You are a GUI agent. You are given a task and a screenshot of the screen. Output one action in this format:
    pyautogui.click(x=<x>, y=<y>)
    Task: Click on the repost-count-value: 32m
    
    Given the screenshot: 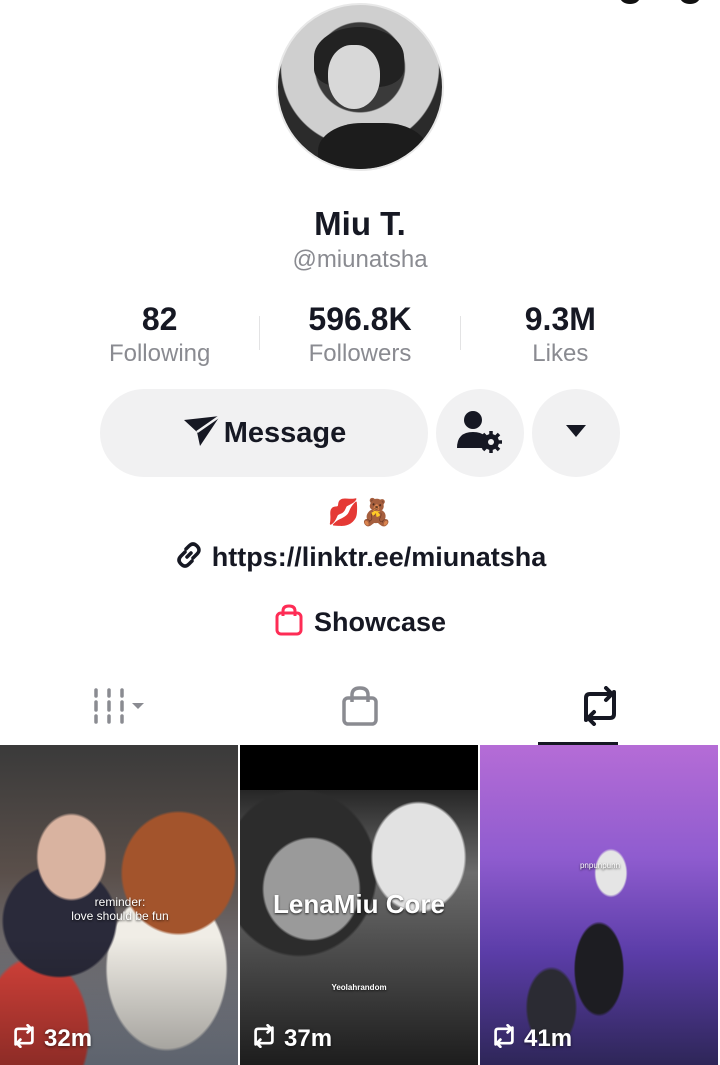 What is the action you would take?
    pyautogui.click(x=68, y=1038)
    